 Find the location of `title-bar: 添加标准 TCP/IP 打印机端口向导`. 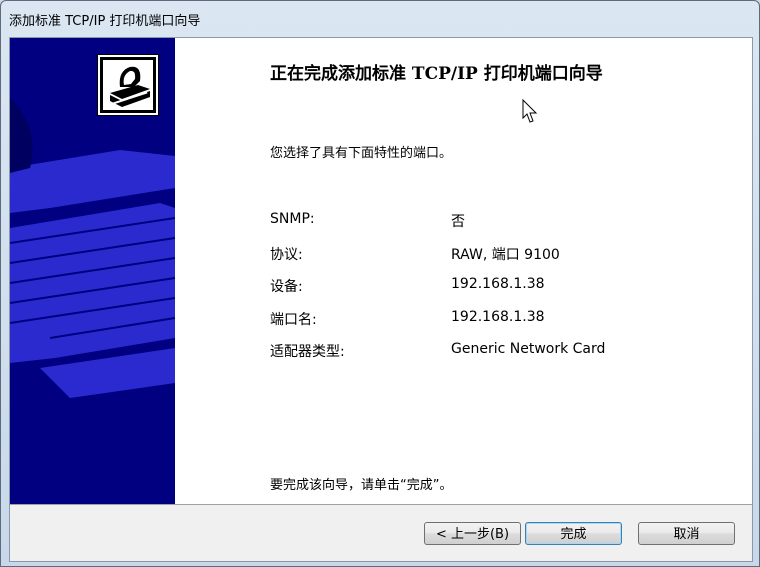

title-bar: 添加标准 TCP/IP 打印机端口向导 is located at coordinates (380, 19).